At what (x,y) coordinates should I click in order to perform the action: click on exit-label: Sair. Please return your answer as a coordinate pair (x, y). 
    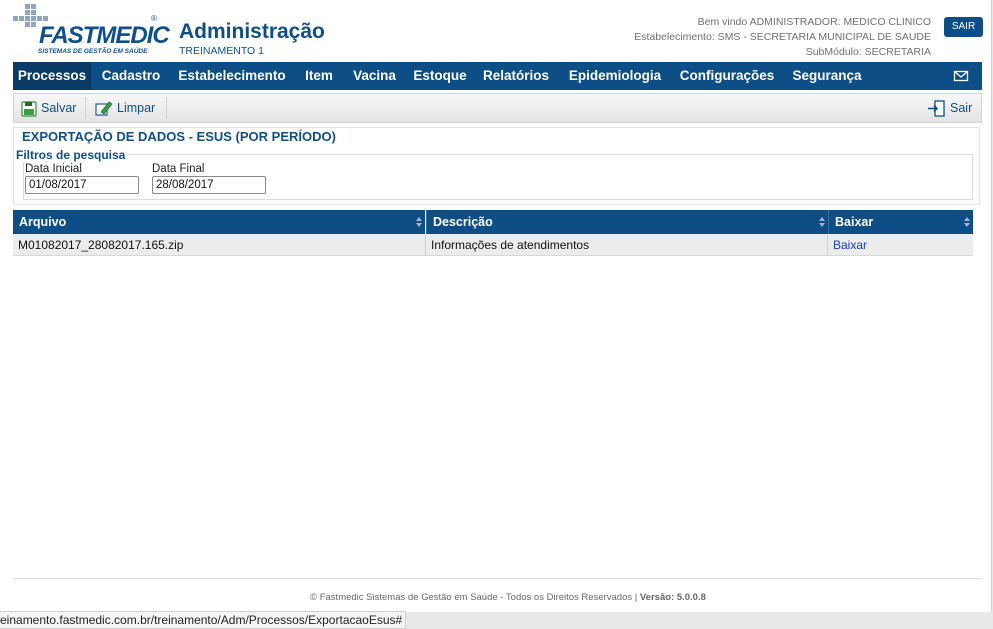
    Looking at the image, I should click on (961, 108).